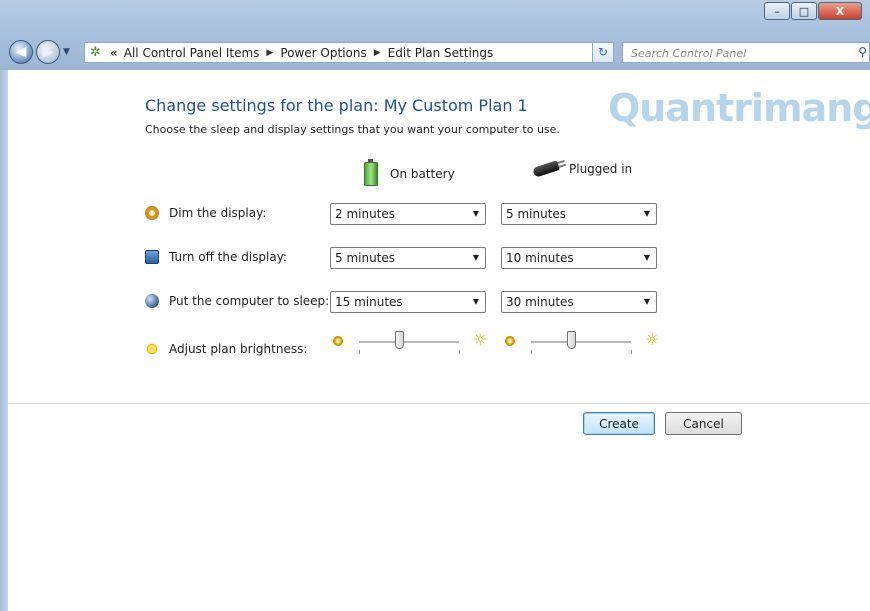 The height and width of the screenshot is (611, 870). What do you see at coordinates (408, 302) in the screenshot?
I see `sleep-battery-select: 15 minutes ▼` at bounding box center [408, 302].